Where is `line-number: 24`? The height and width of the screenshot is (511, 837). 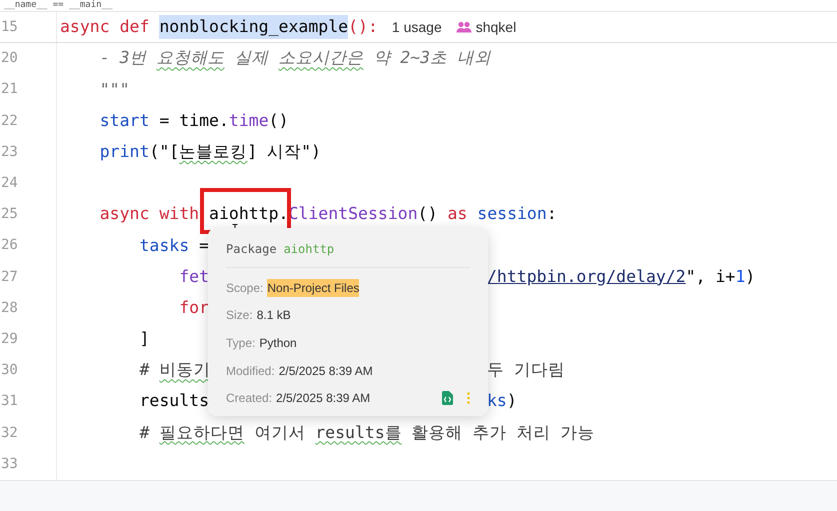
line-number: 24 is located at coordinates (9, 184).